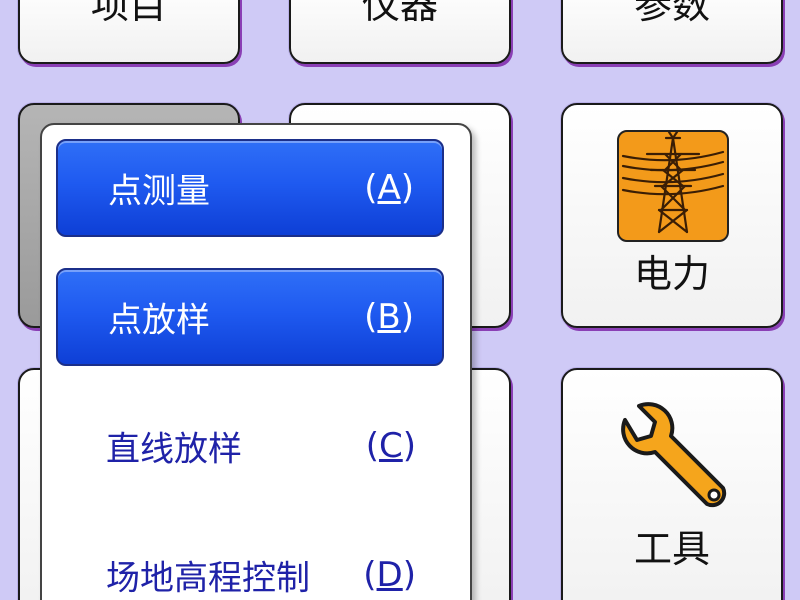 This screenshot has height=600, width=800. What do you see at coordinates (250, 446) in the screenshot?
I see `menu-item-line-stakeout: 直线放样 (C)` at bounding box center [250, 446].